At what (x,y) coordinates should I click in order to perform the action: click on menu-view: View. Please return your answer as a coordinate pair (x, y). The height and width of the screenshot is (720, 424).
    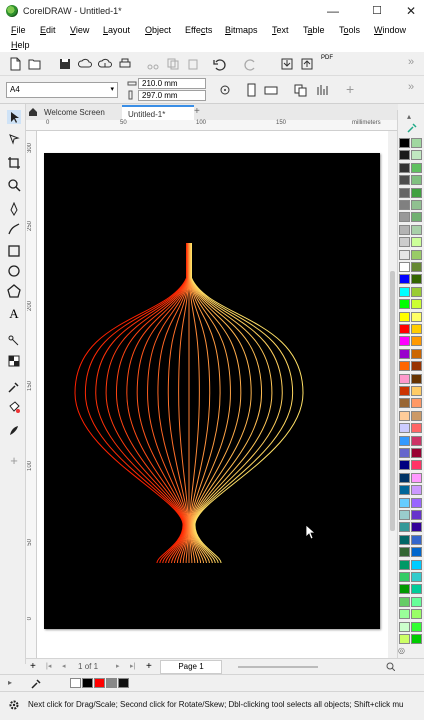
    Looking at the image, I should click on (79, 30).